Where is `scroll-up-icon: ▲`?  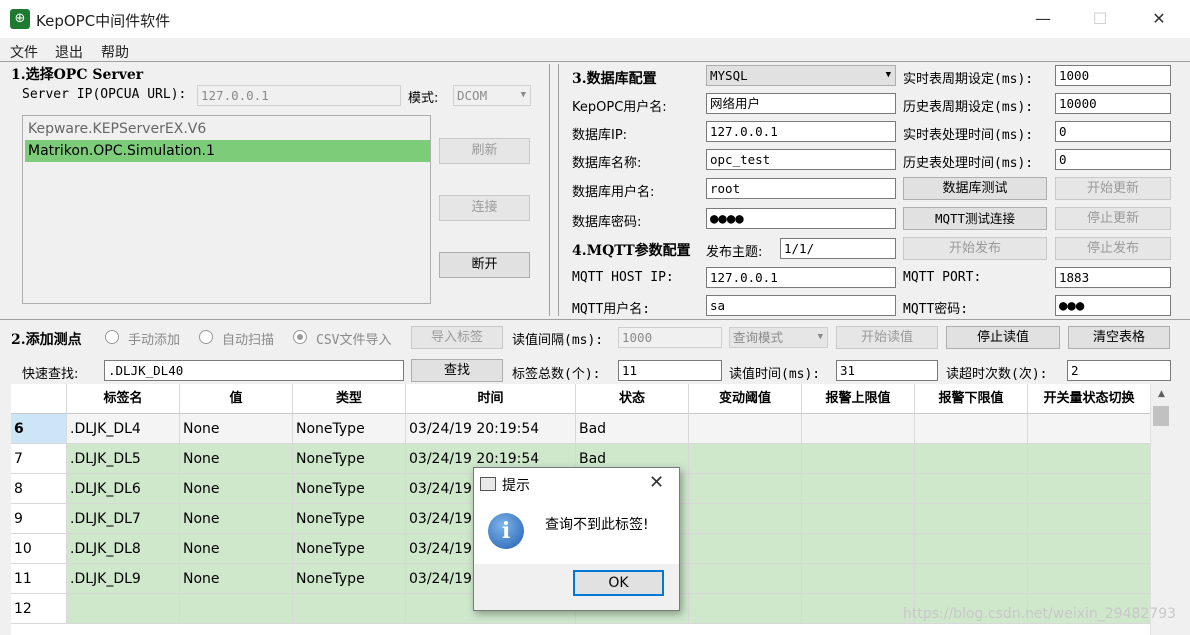 scroll-up-icon: ▲ is located at coordinates (1161, 394).